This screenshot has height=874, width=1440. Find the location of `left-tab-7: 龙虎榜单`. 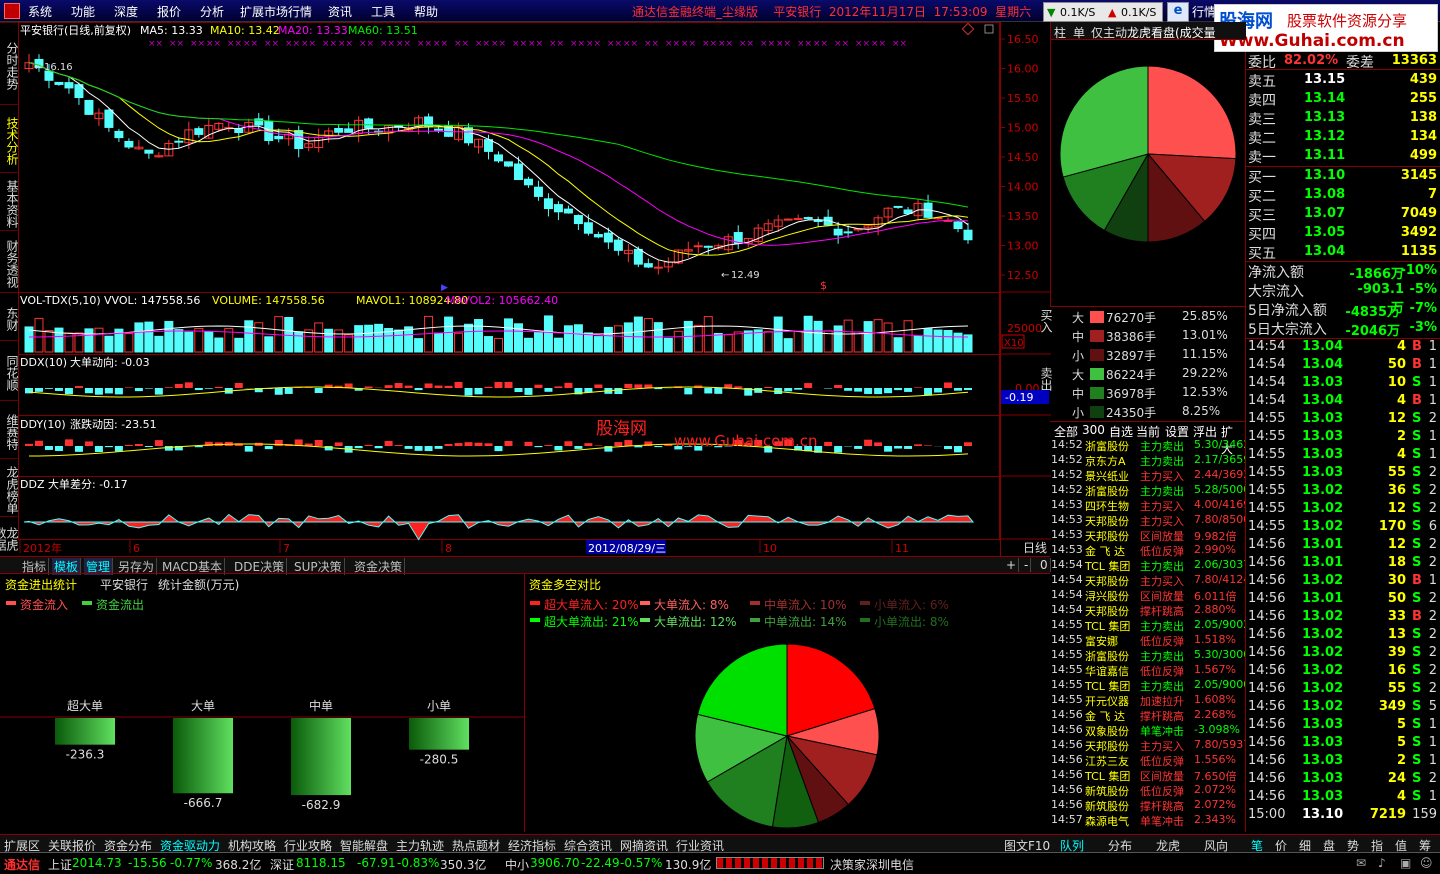

left-tab-7: 龙虎榜单 is located at coordinates (9, 487).